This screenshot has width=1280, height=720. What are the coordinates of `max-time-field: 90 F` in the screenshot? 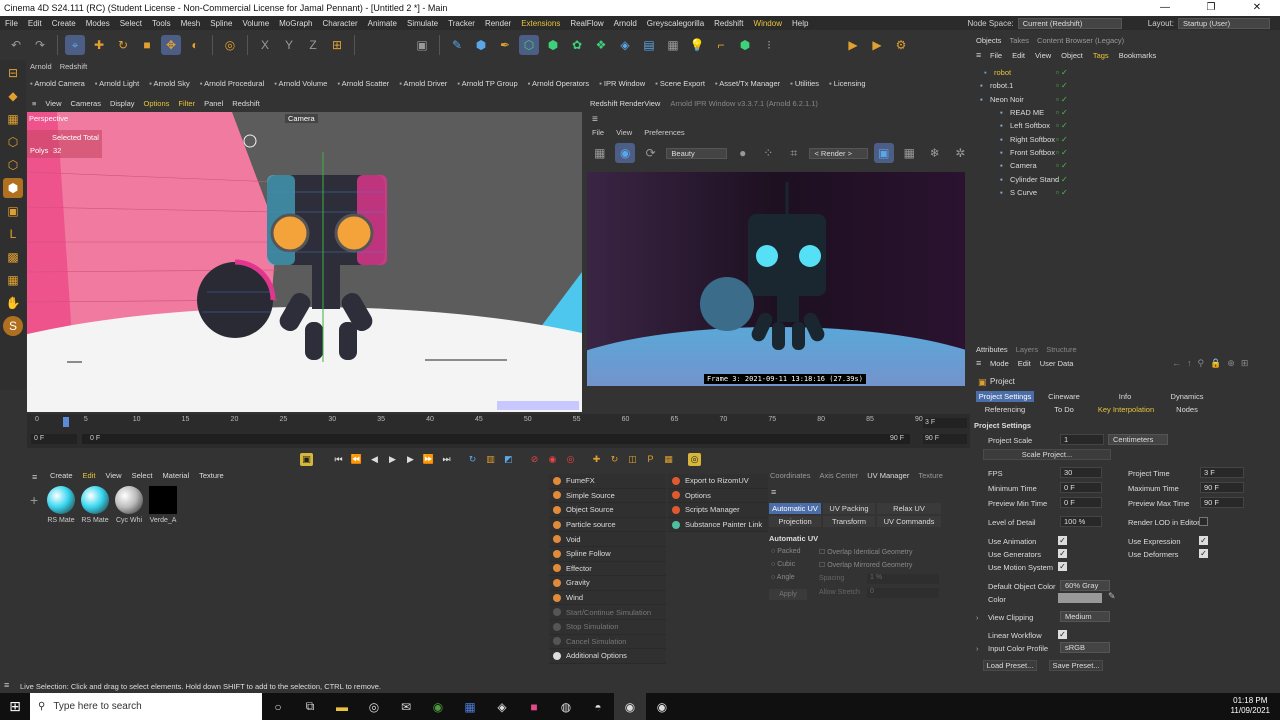 It's located at (1222, 487).